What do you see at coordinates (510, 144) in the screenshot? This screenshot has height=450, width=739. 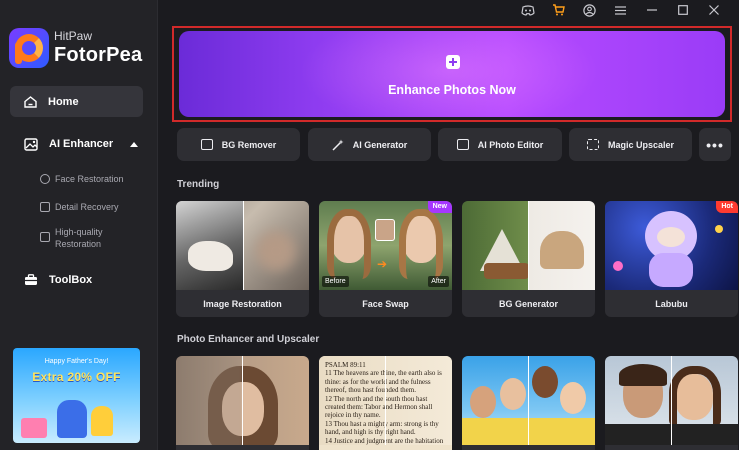 I see `tool-label: AI Photo Editor` at bounding box center [510, 144].